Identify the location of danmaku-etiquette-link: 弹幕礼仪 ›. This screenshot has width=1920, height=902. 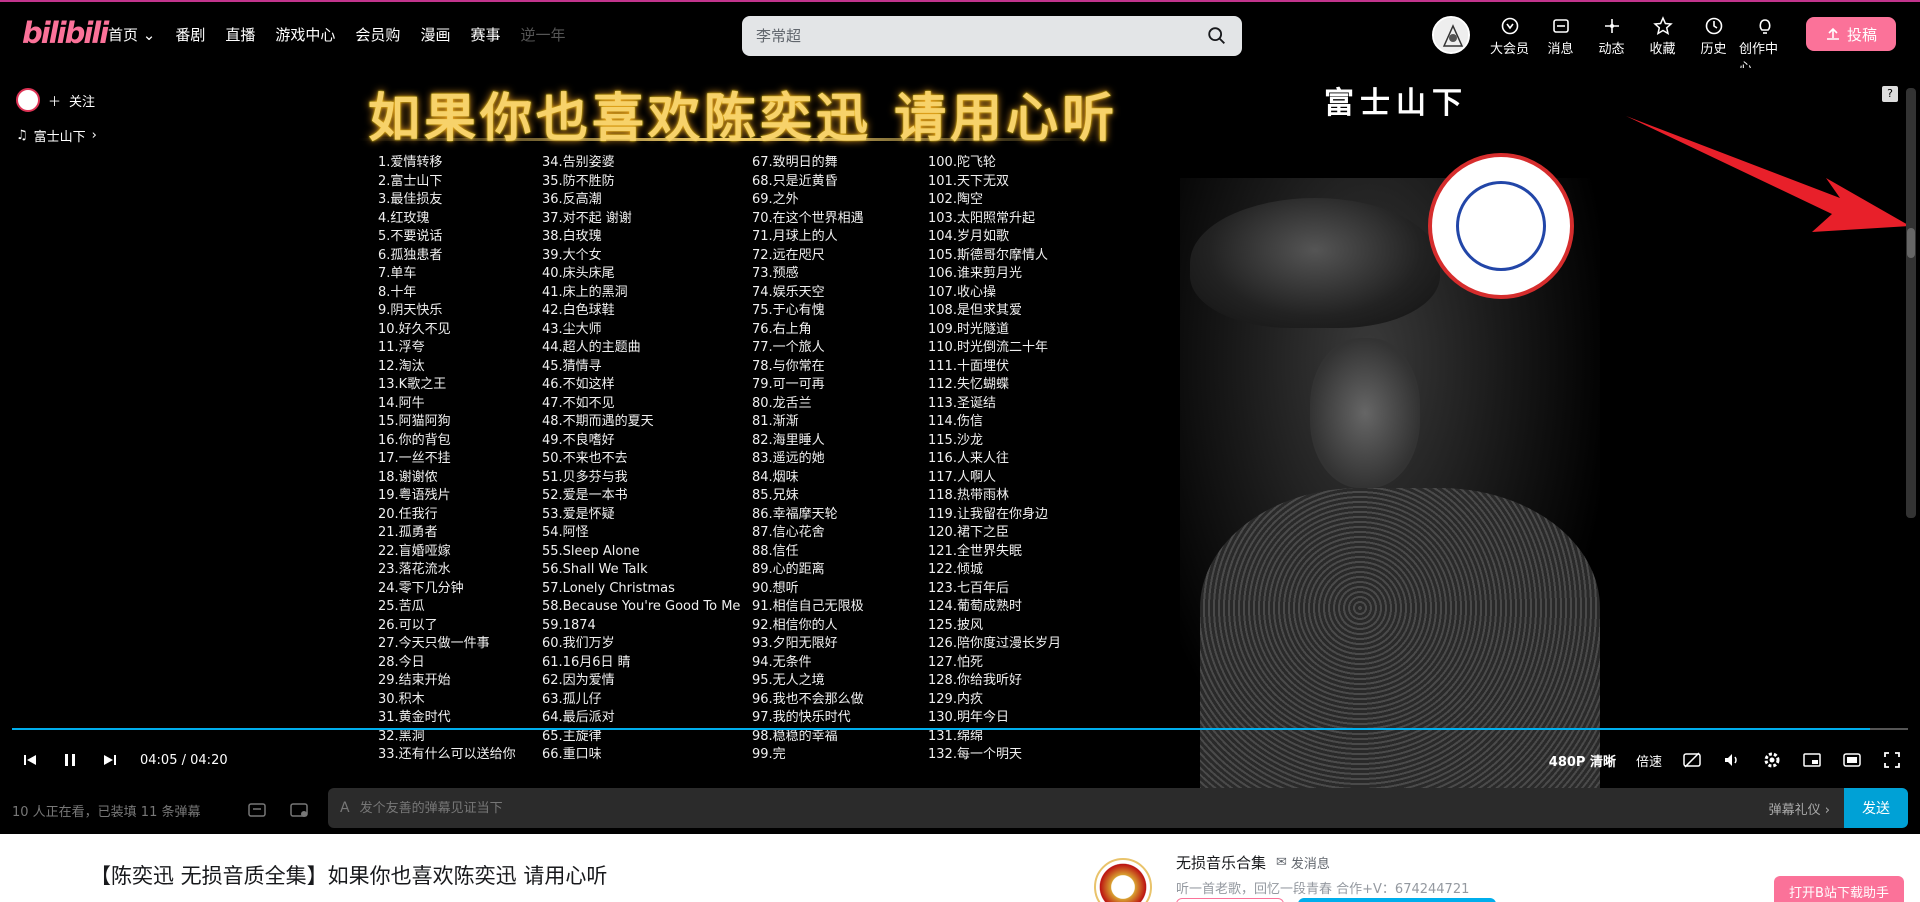
(1799, 808).